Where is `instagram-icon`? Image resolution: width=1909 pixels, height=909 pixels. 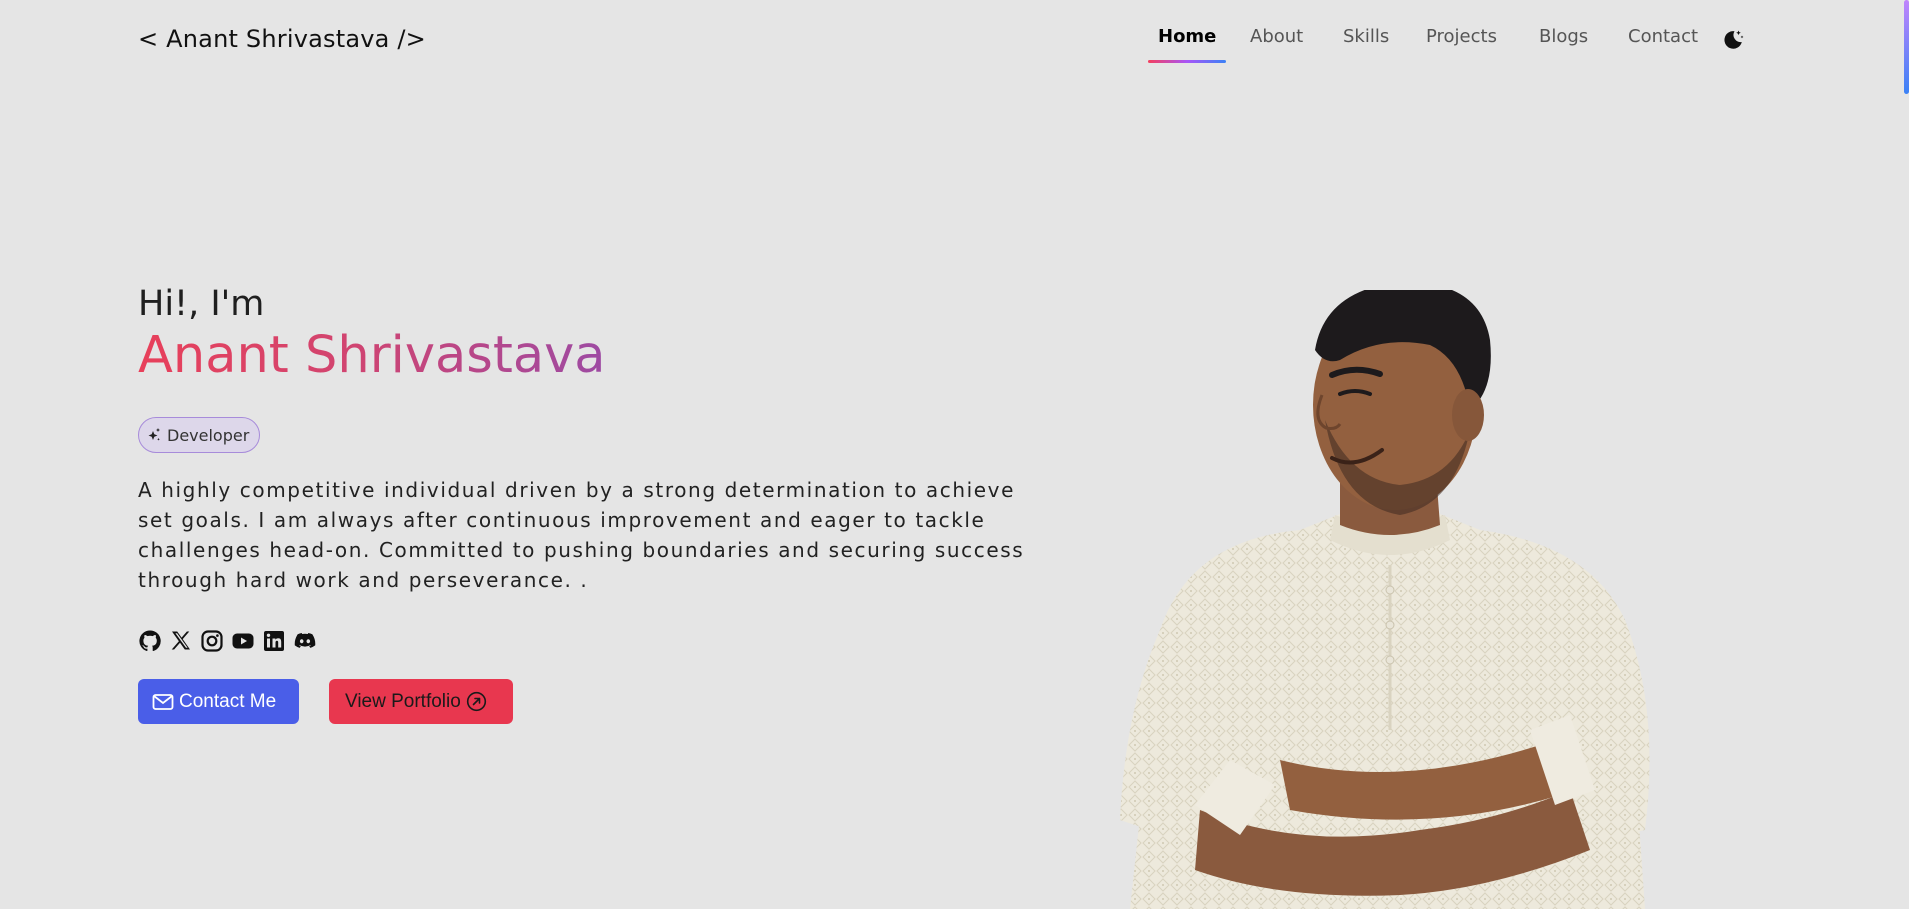 instagram-icon is located at coordinates (212, 641).